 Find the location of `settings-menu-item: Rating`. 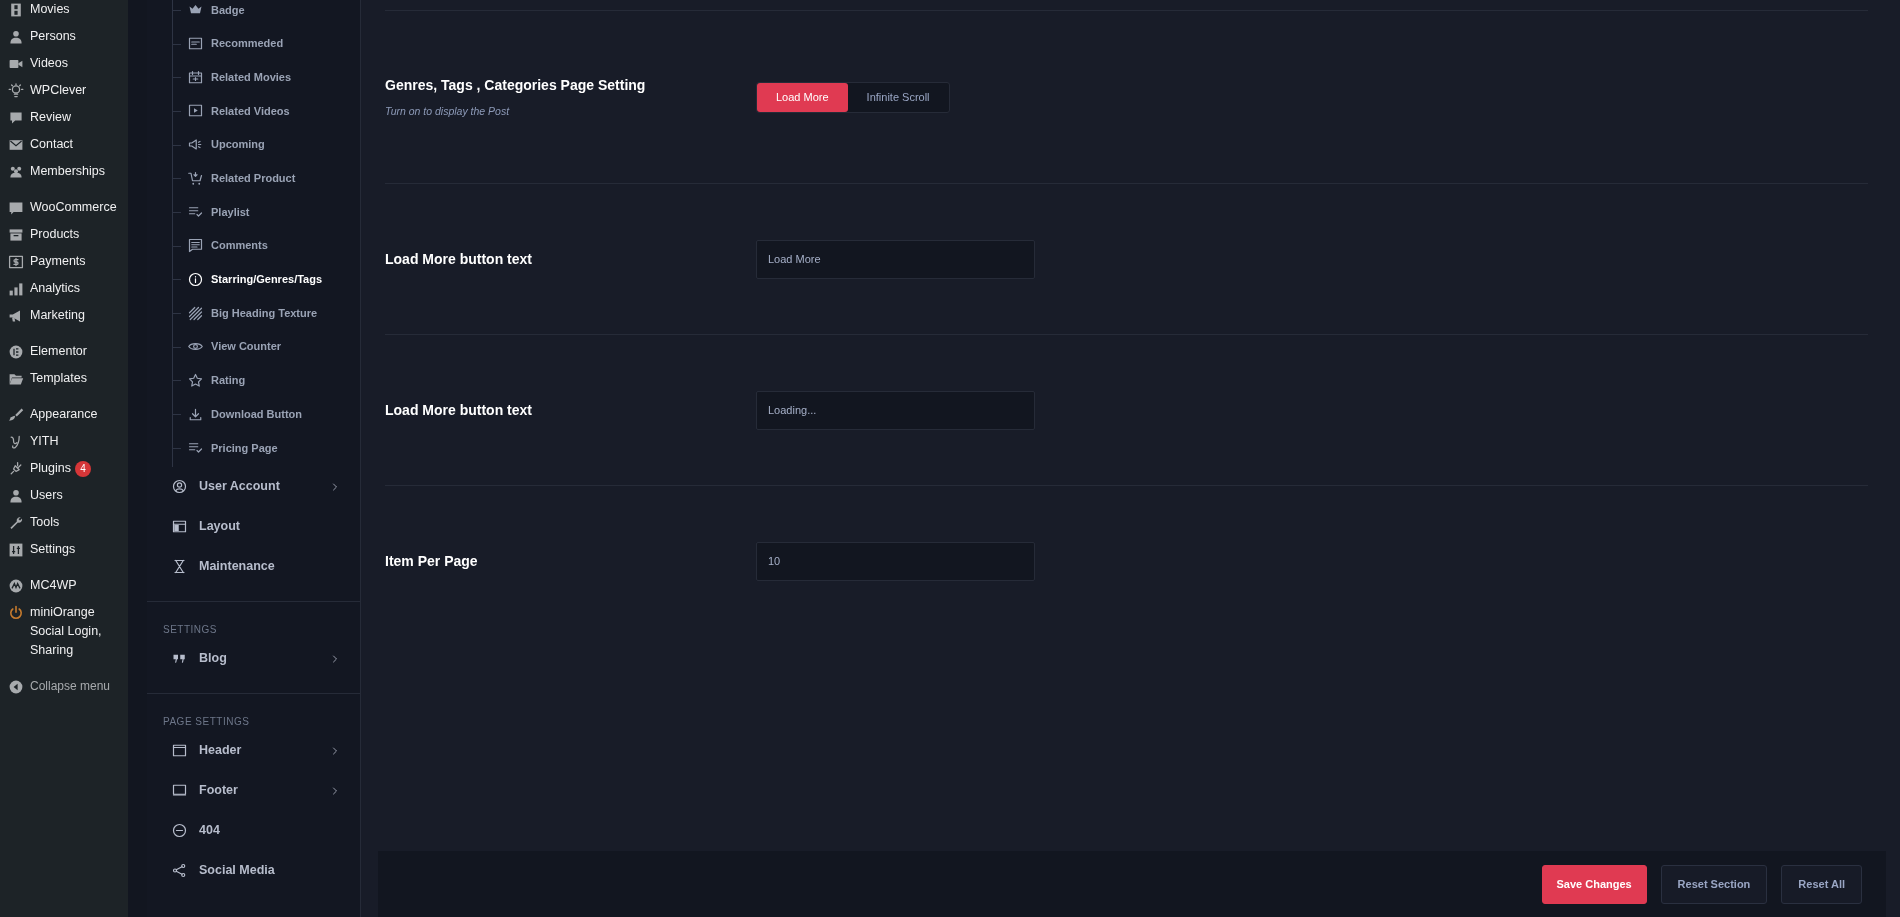

settings-menu-item: Rating is located at coordinates (266, 380).